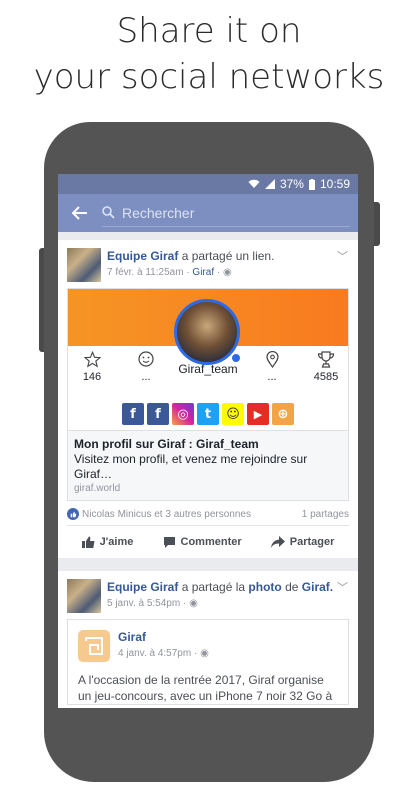 The height and width of the screenshot is (800, 418). I want to click on social-icons-row: f f ◎ t ☺ ▶ ⊕, so click(208, 414).